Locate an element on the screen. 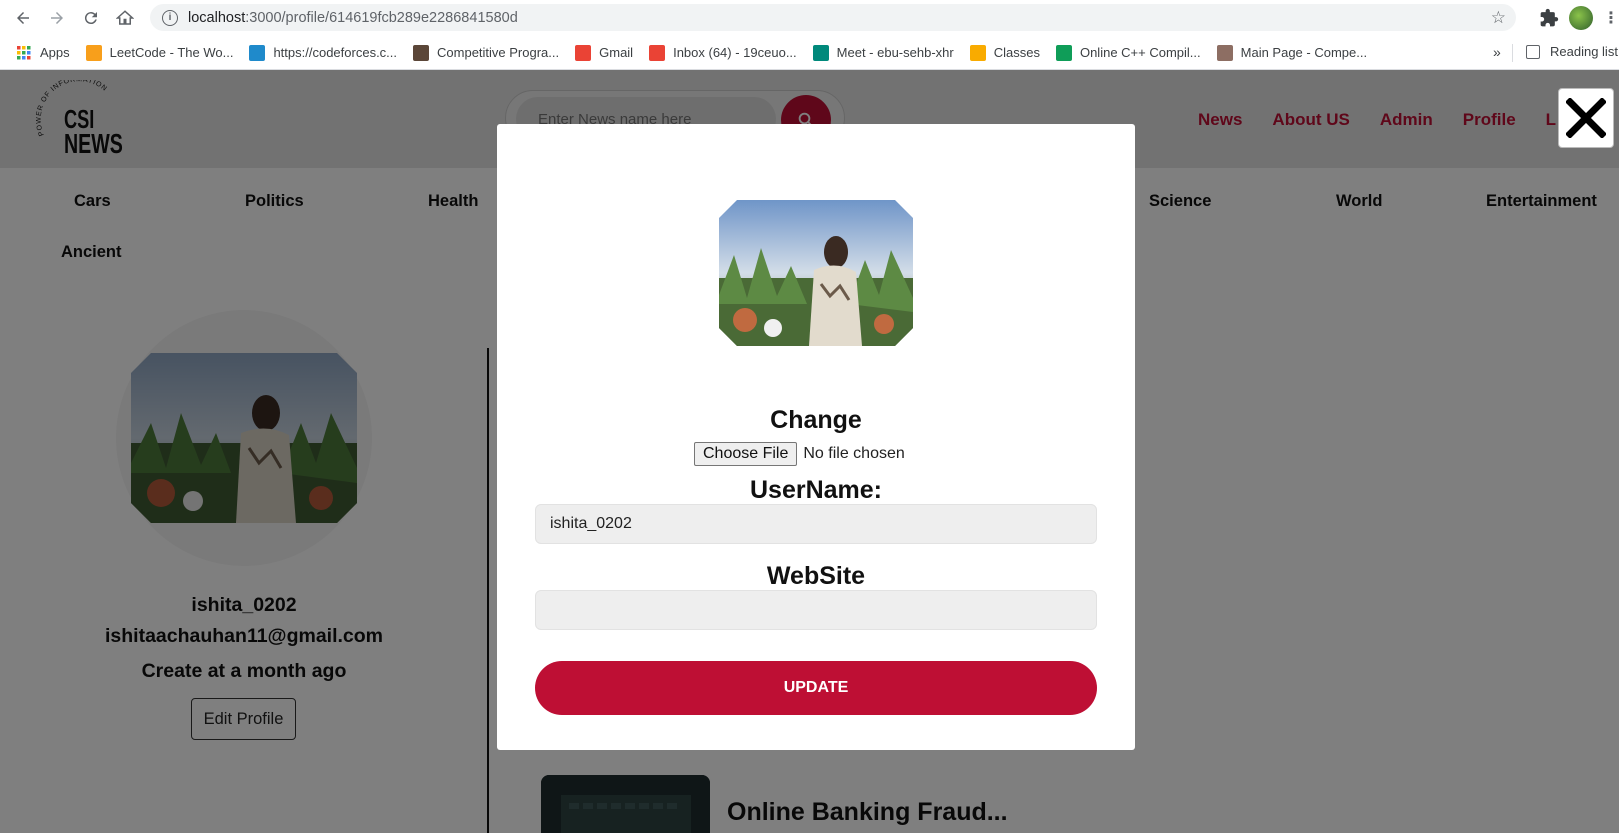 Image resolution: width=1619 pixels, height=833 pixels. leetcode-icon is located at coordinates (93, 52).